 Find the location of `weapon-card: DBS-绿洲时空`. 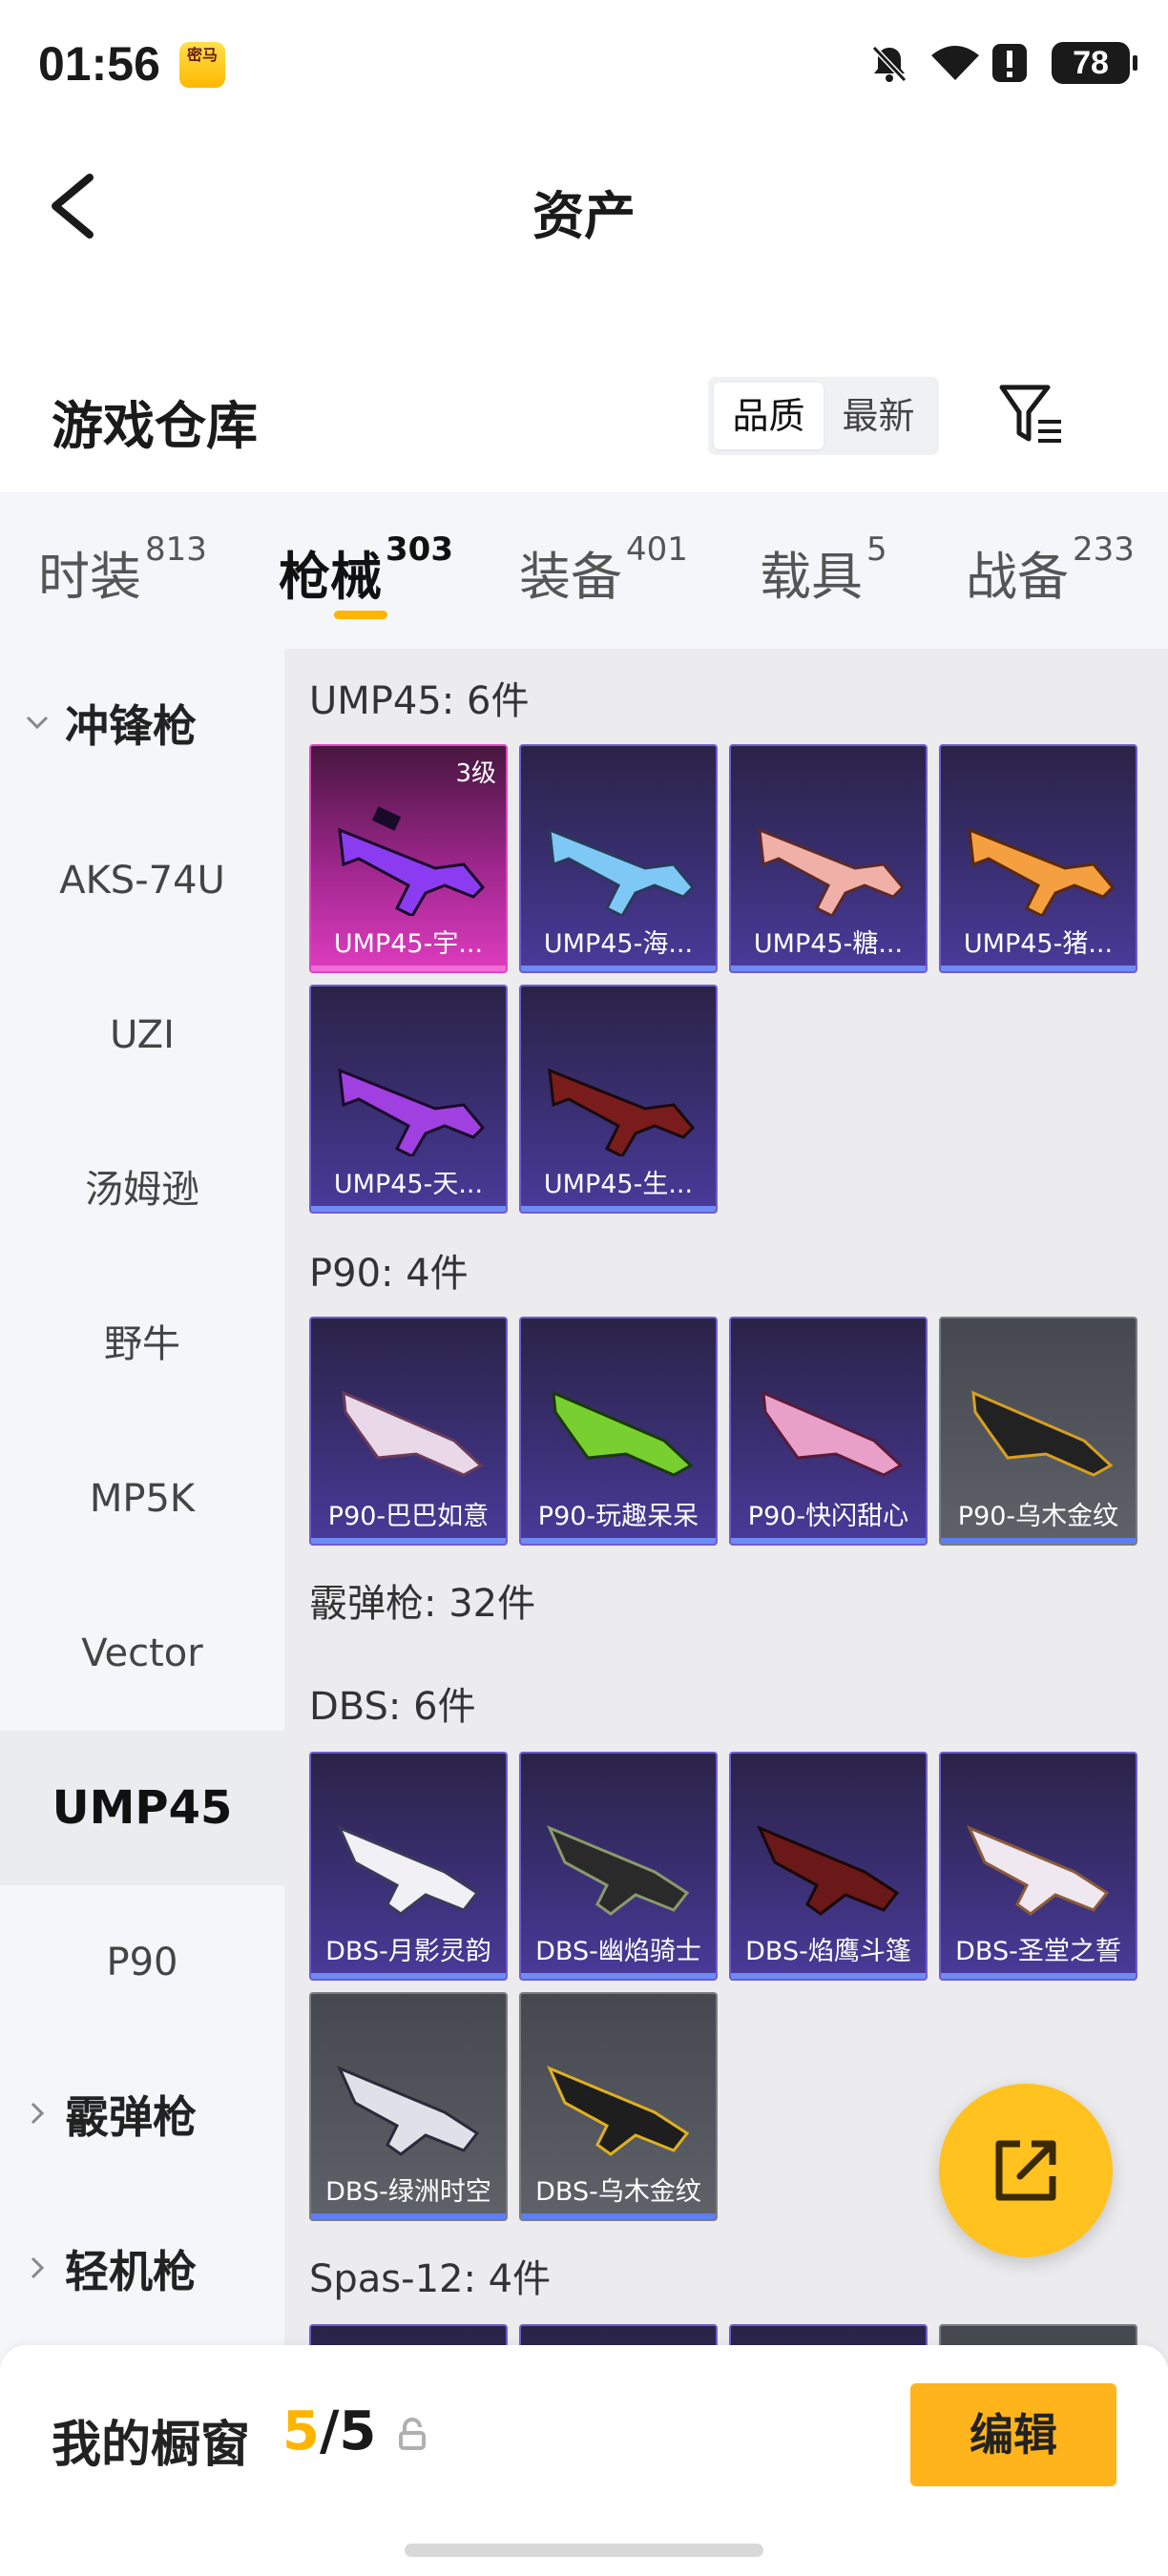

weapon-card: DBS-绿洲时空 is located at coordinates (408, 2106).